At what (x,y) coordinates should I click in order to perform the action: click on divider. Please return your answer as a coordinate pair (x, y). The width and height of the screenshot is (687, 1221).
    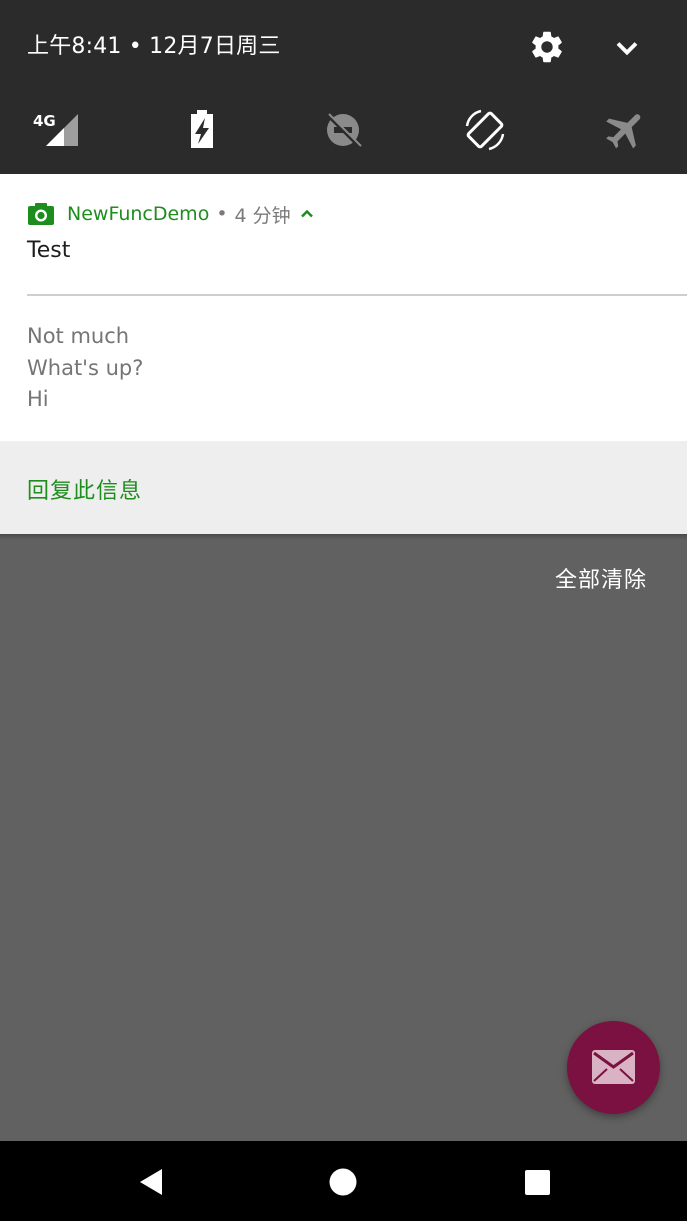
    Looking at the image, I should click on (357, 295).